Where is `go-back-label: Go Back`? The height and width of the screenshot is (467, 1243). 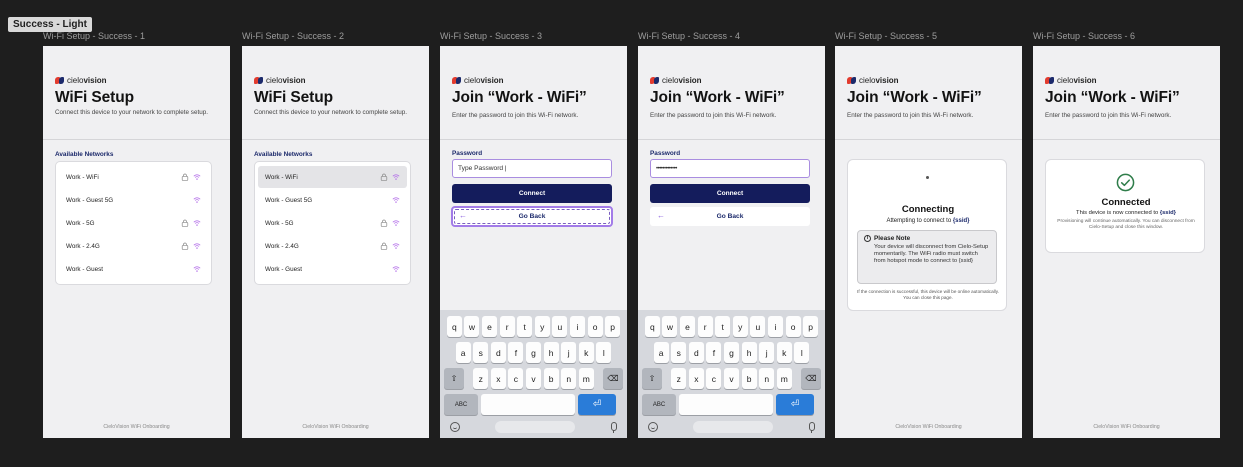
go-back-label: Go Back is located at coordinates (730, 216).